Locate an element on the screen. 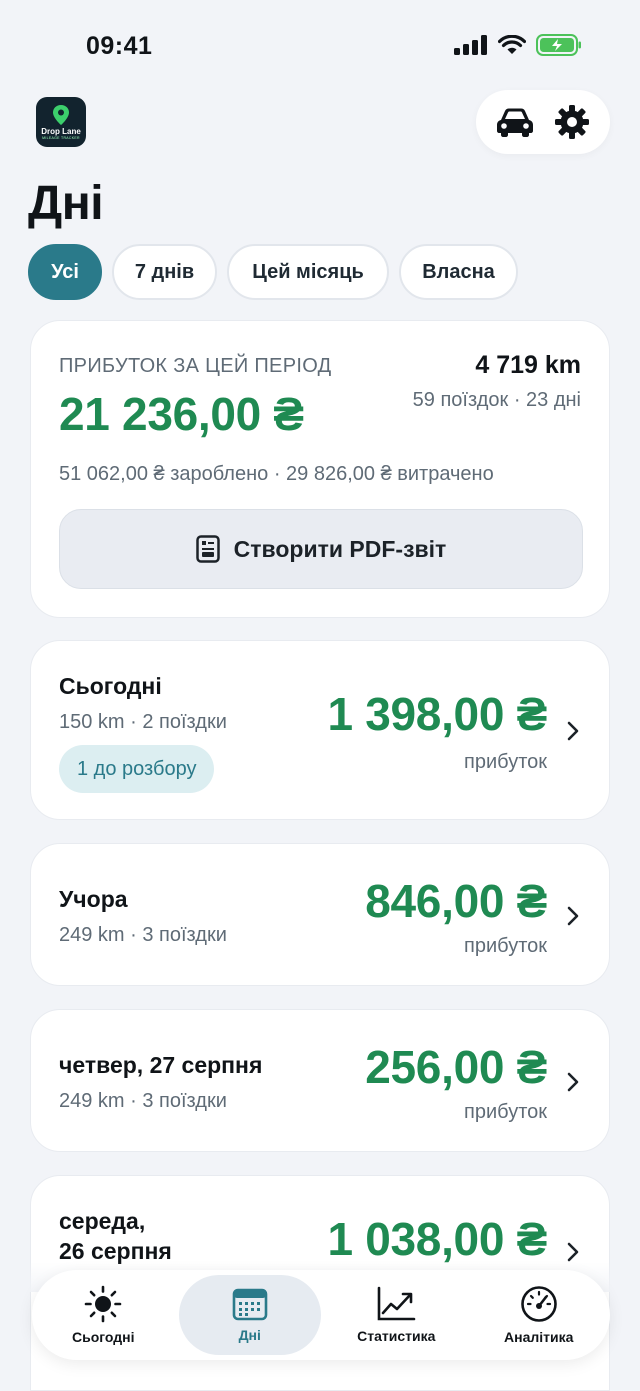 Image resolution: width=640 pixels, height=1391 pixels. signal-icon is located at coordinates (470, 45).